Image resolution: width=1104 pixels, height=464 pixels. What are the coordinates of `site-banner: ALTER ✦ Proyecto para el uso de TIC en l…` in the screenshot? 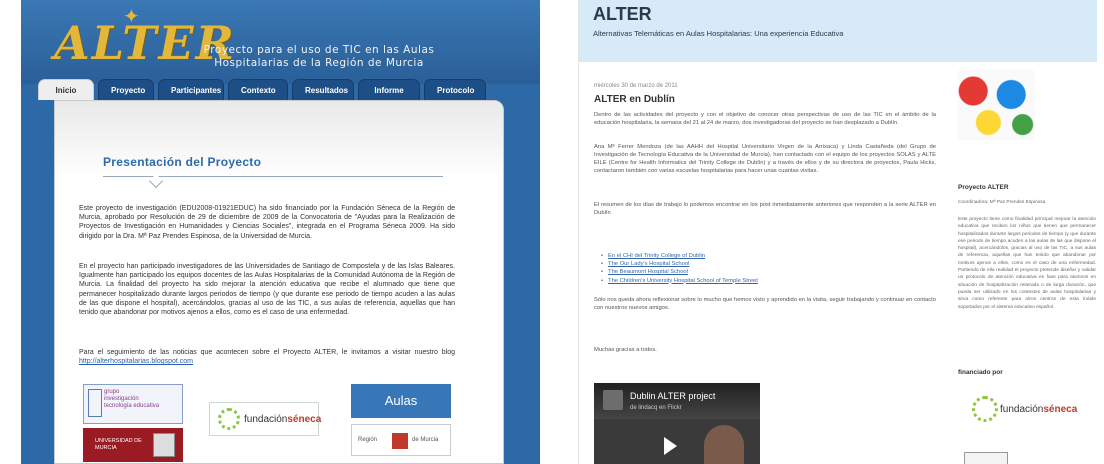 It's located at (280, 42).